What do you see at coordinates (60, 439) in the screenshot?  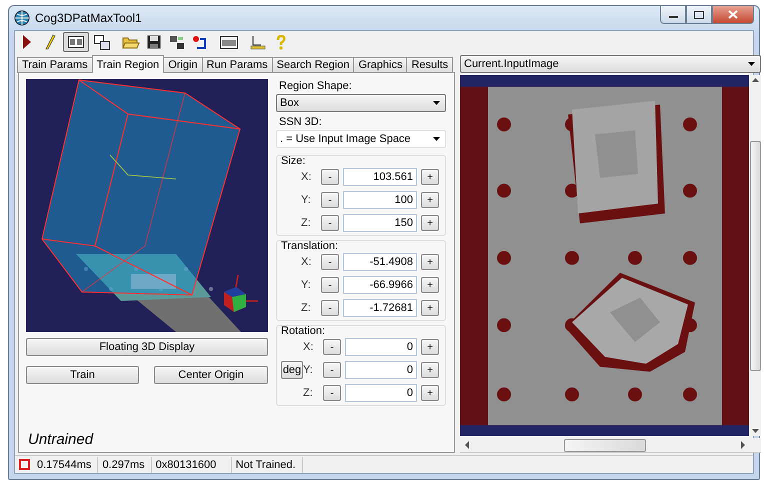 I see `train-status-text: Untrained` at bounding box center [60, 439].